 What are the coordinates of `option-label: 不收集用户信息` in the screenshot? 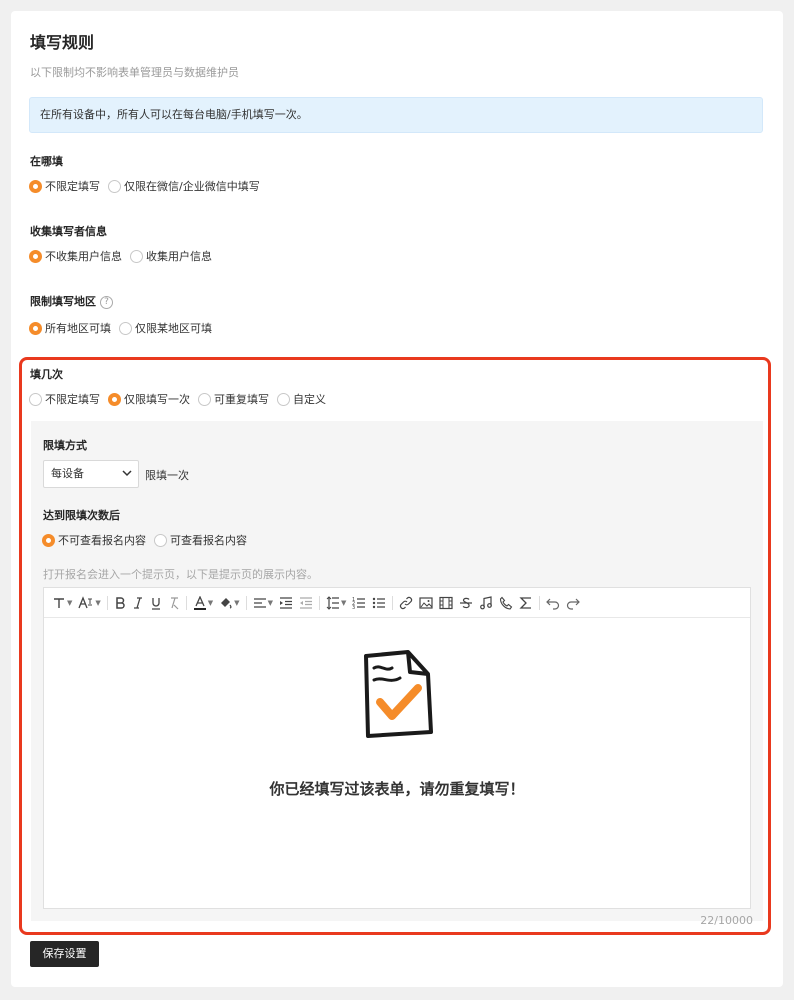 It's located at (83, 256).